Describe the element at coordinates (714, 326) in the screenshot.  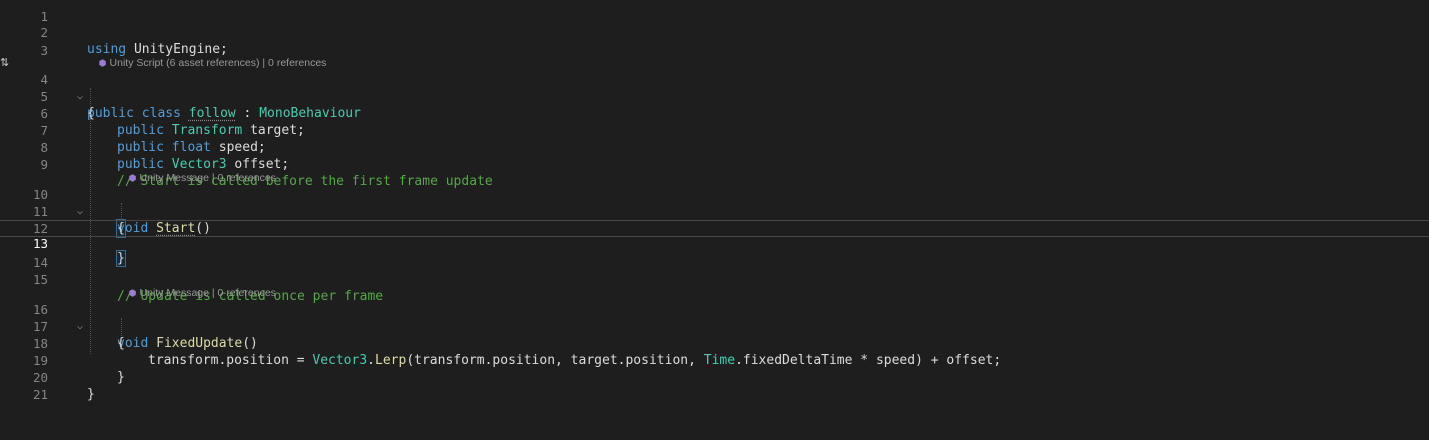
I see `code-line-17: 17 {` at that location.